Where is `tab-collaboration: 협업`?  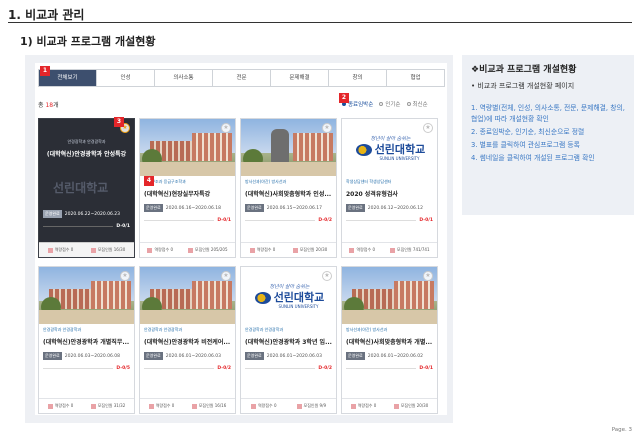 tab-collaboration: 협업 is located at coordinates (415, 78).